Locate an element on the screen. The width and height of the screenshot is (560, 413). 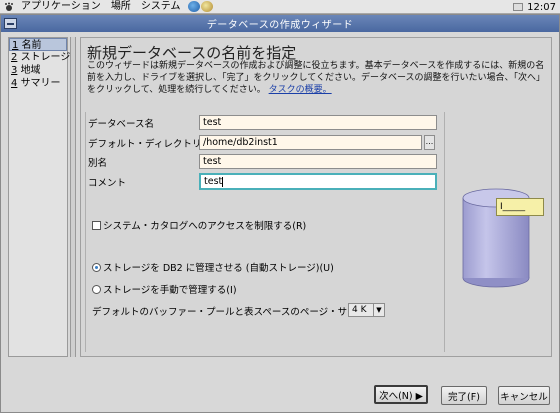
task-overview-link: タスクの概要。 is located at coordinates (300, 90).